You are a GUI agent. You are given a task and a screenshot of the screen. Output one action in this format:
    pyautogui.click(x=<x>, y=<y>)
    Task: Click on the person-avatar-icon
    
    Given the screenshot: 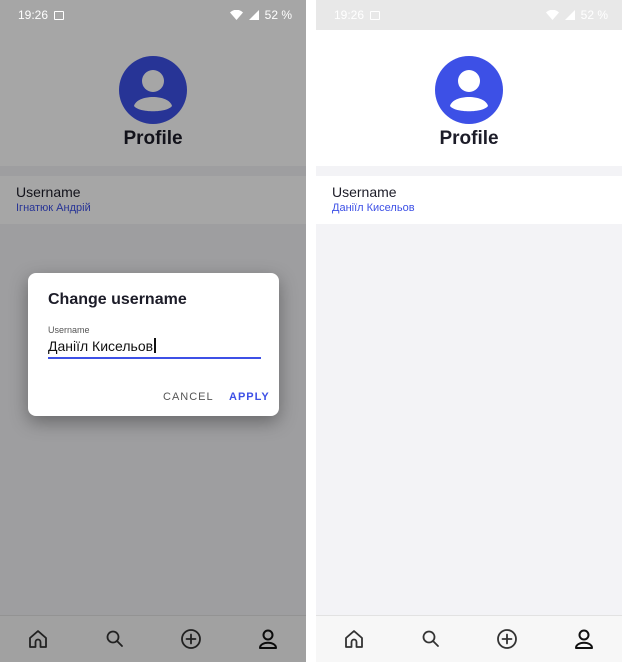 What is the action you would take?
    pyautogui.click(x=469, y=90)
    